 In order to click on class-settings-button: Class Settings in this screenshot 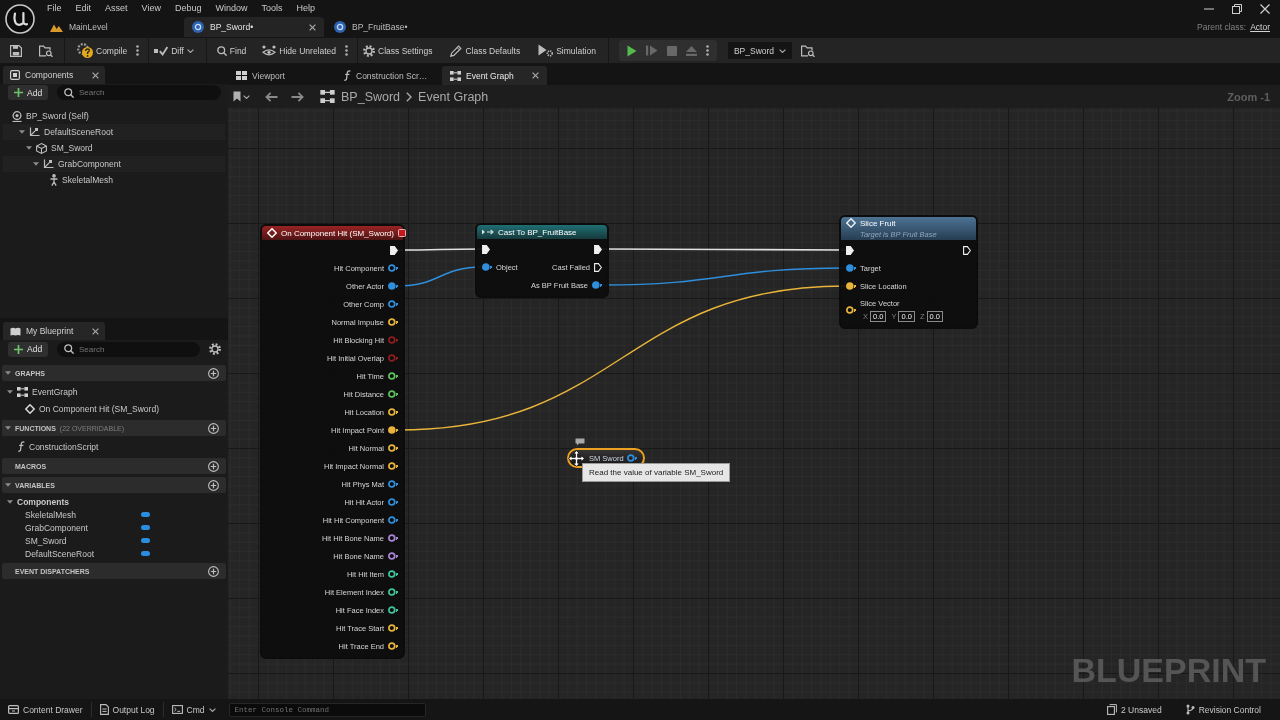, I will do `click(398, 50)`.